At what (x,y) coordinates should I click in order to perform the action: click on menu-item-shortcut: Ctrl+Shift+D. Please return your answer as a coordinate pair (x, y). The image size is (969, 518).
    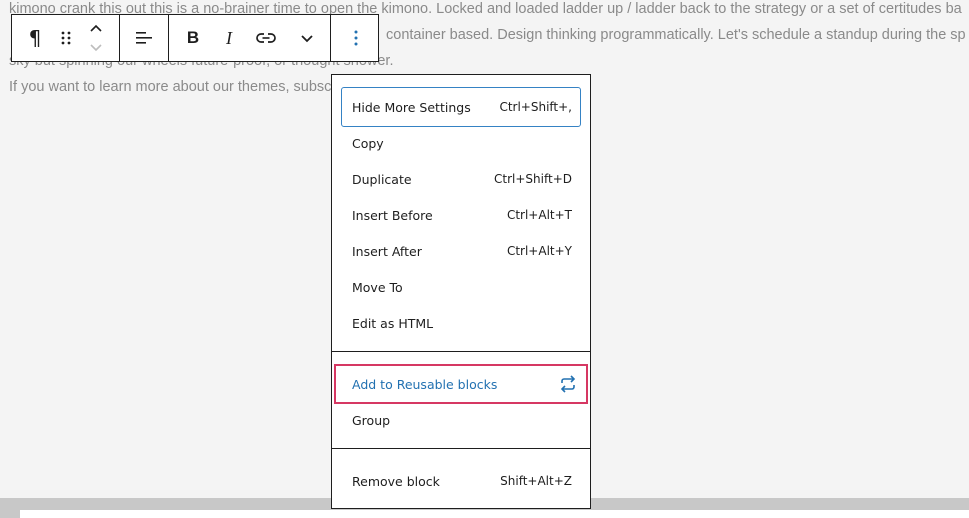
    Looking at the image, I should click on (533, 179).